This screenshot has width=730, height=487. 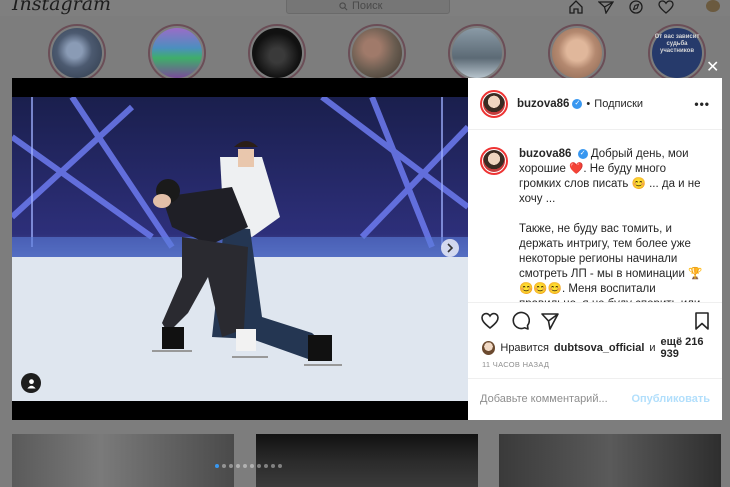 I want to click on search-placeholder: Поиск, so click(x=367, y=6).